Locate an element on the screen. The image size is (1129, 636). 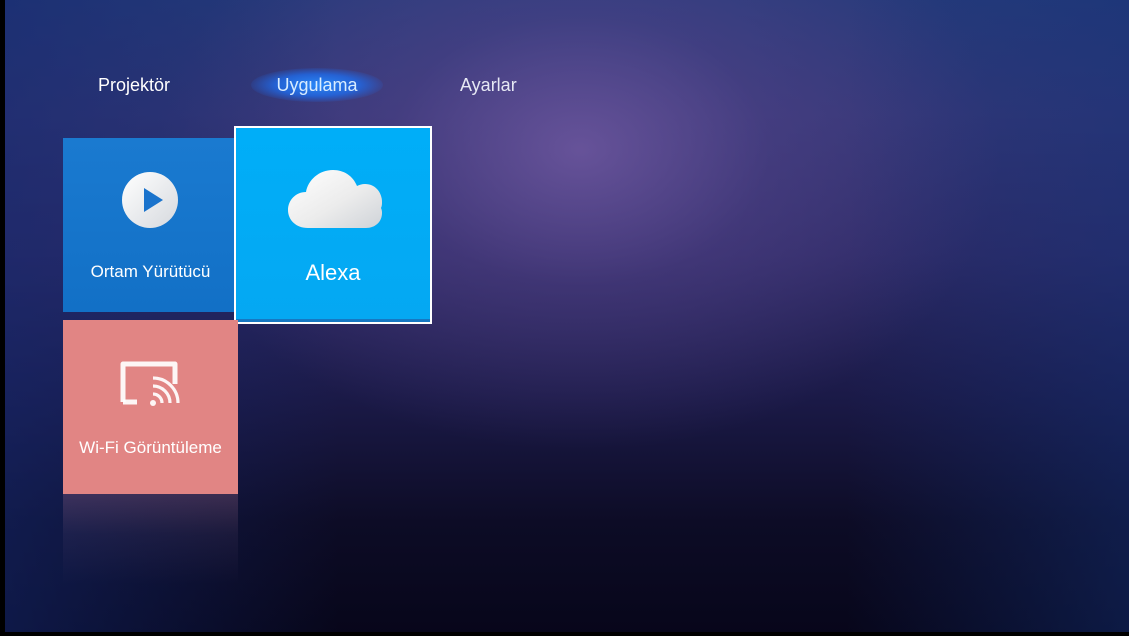
tile-alexa-label: Alexa is located at coordinates (333, 272).